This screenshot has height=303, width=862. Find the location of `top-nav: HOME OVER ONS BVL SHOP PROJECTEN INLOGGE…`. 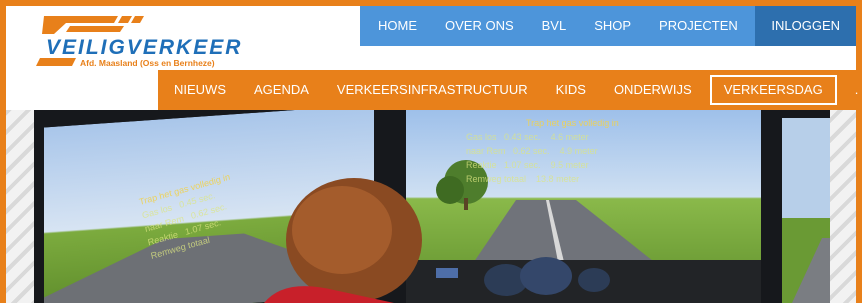

top-nav: HOME OVER ONS BVL SHOP PROJECTEN INLOGGE… is located at coordinates (608, 26).